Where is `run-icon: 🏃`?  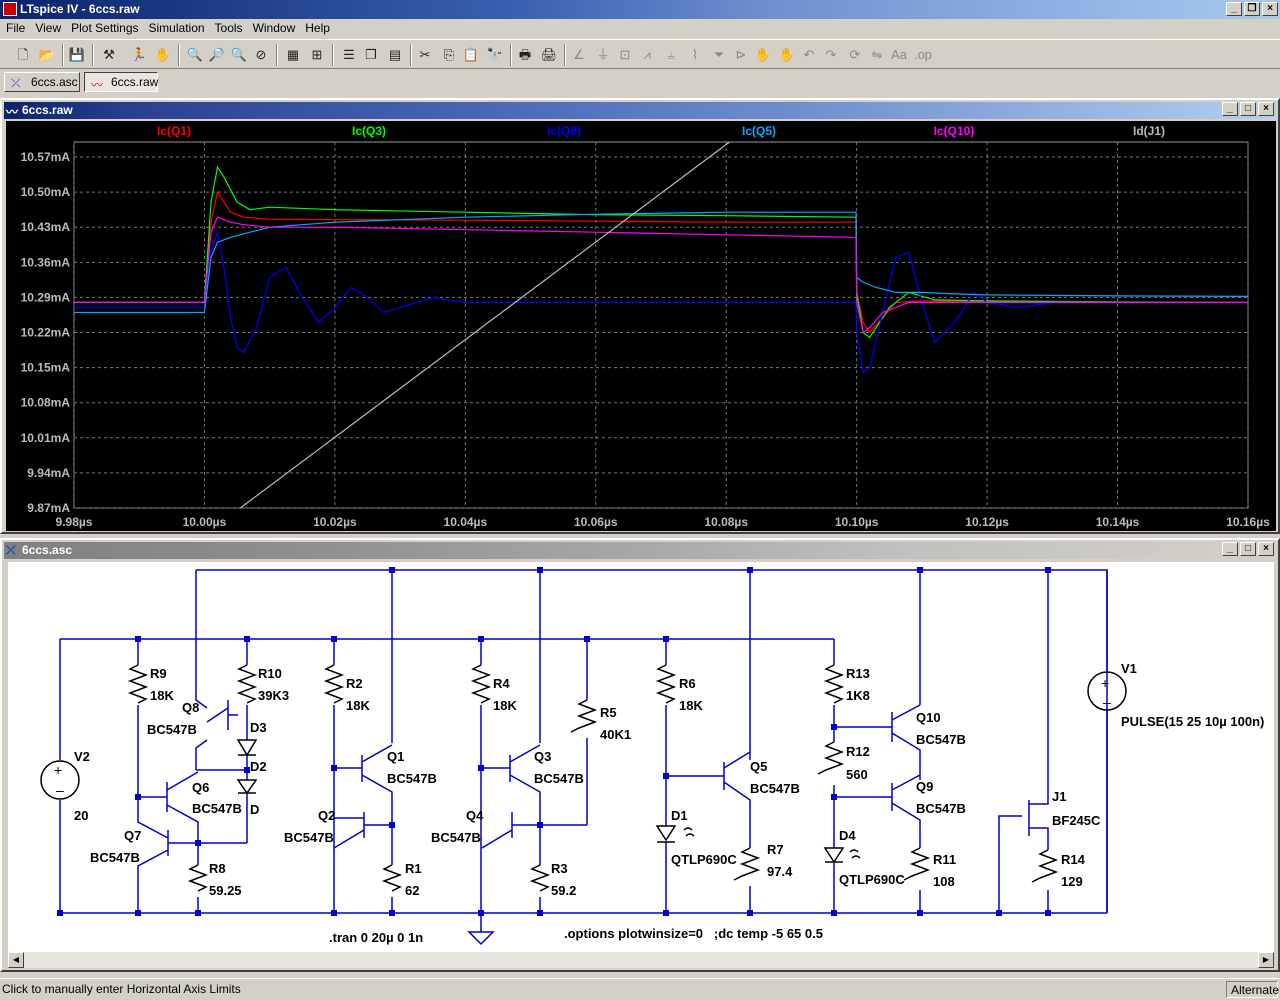
run-icon: 🏃 is located at coordinates (139, 55).